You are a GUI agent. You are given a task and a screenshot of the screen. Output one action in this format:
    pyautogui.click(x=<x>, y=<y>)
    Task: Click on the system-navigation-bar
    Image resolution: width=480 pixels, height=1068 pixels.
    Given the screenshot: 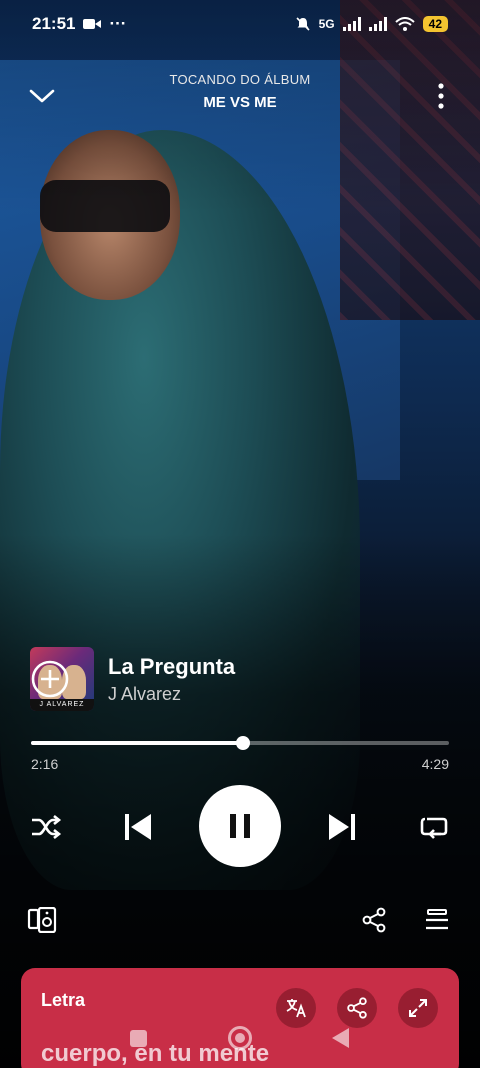 What is the action you would take?
    pyautogui.click(x=240, y=1039)
    